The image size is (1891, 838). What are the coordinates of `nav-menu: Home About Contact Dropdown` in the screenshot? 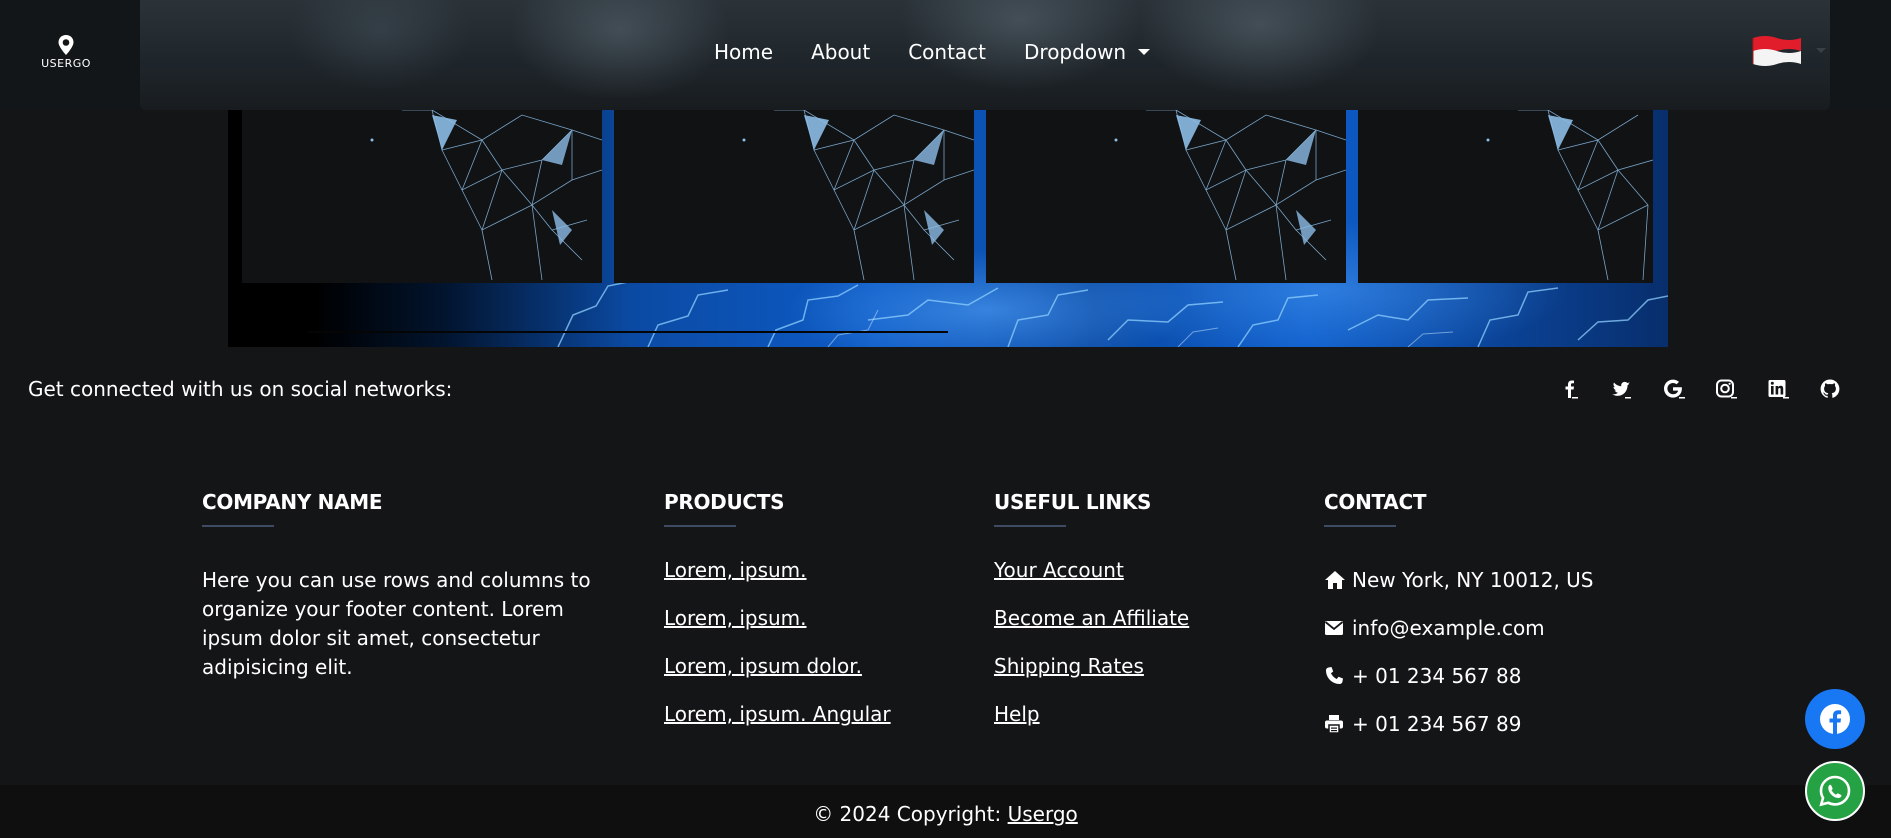 It's located at (951, 52).